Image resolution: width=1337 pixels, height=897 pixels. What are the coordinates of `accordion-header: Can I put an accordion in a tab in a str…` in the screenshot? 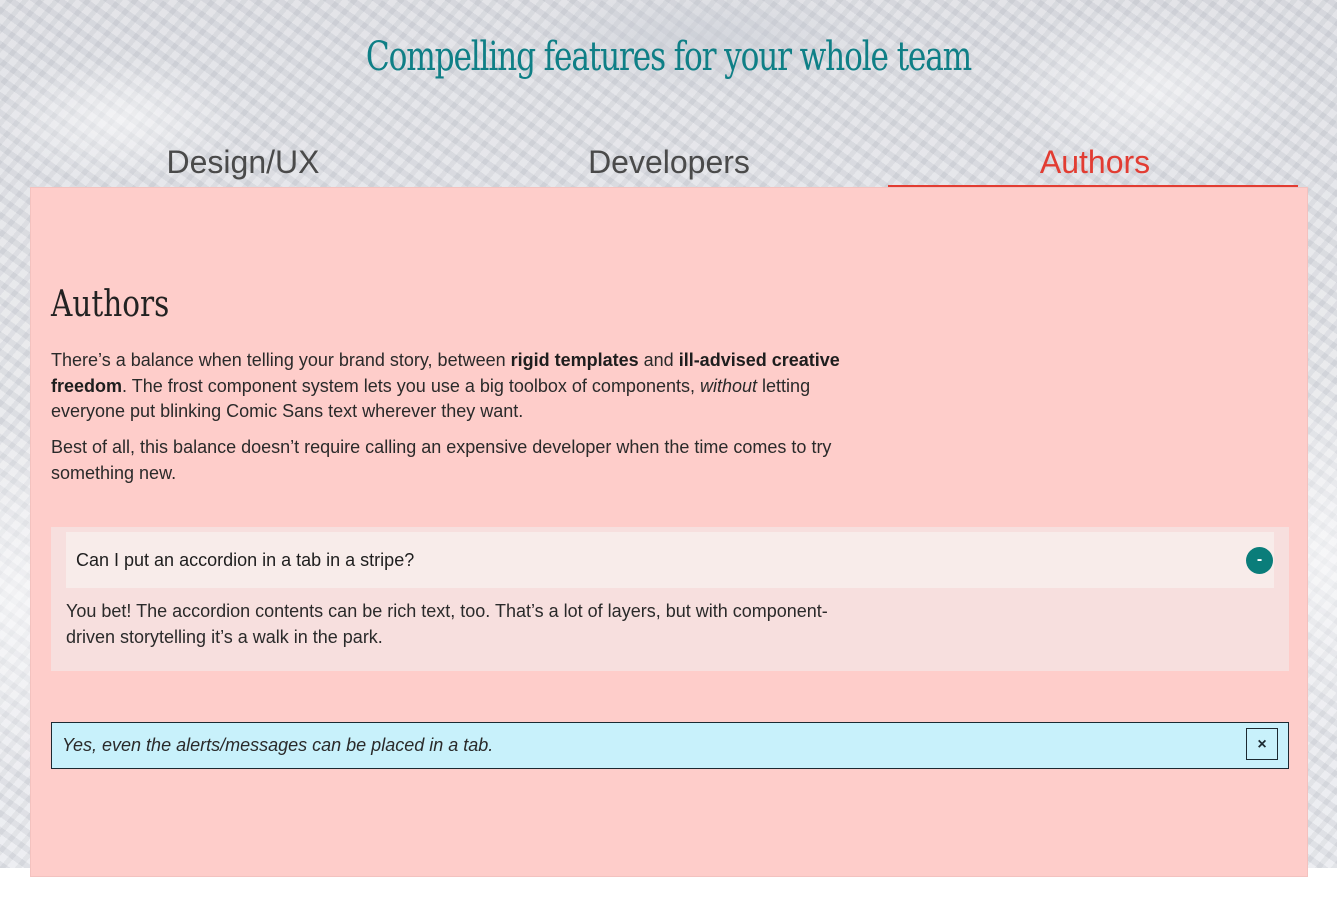 It's located at (670, 560).